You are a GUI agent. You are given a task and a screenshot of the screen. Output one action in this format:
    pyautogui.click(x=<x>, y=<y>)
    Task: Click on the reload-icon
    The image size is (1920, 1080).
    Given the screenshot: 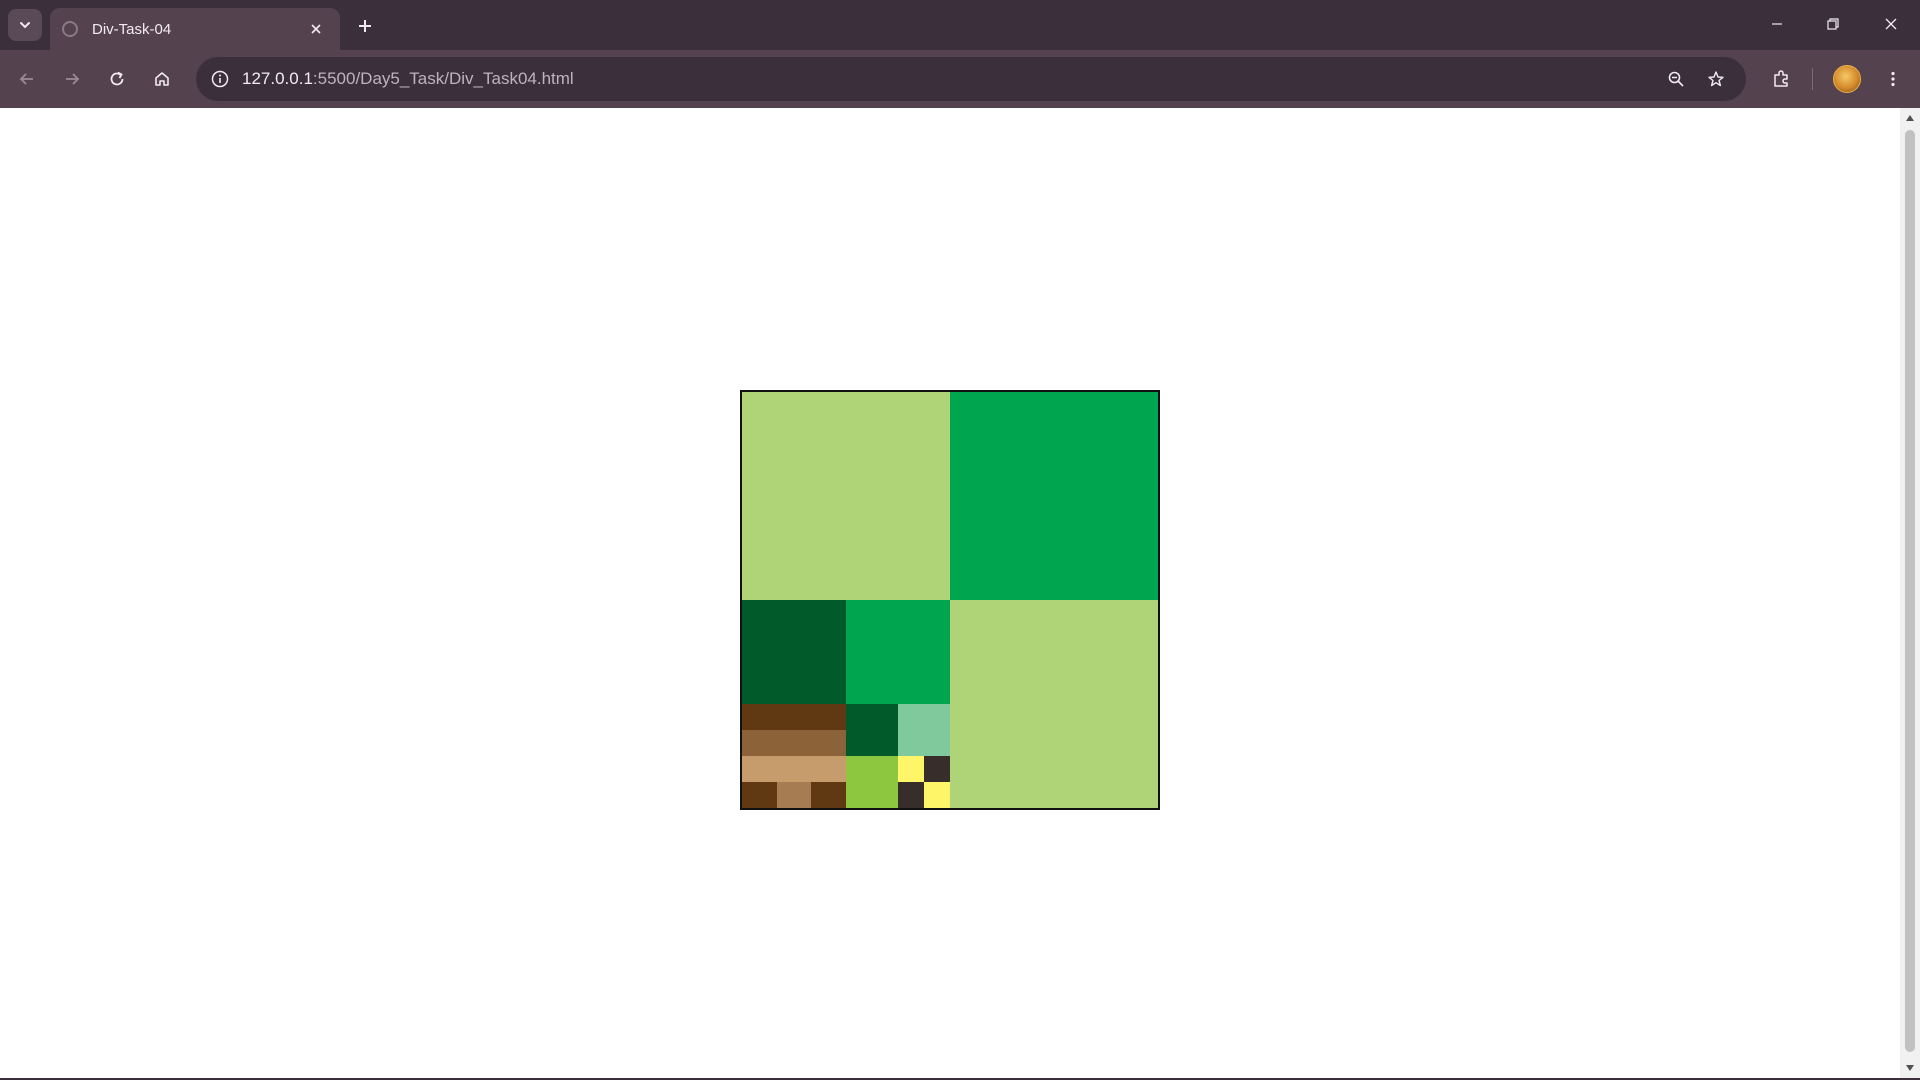 What is the action you would take?
    pyautogui.click(x=117, y=78)
    